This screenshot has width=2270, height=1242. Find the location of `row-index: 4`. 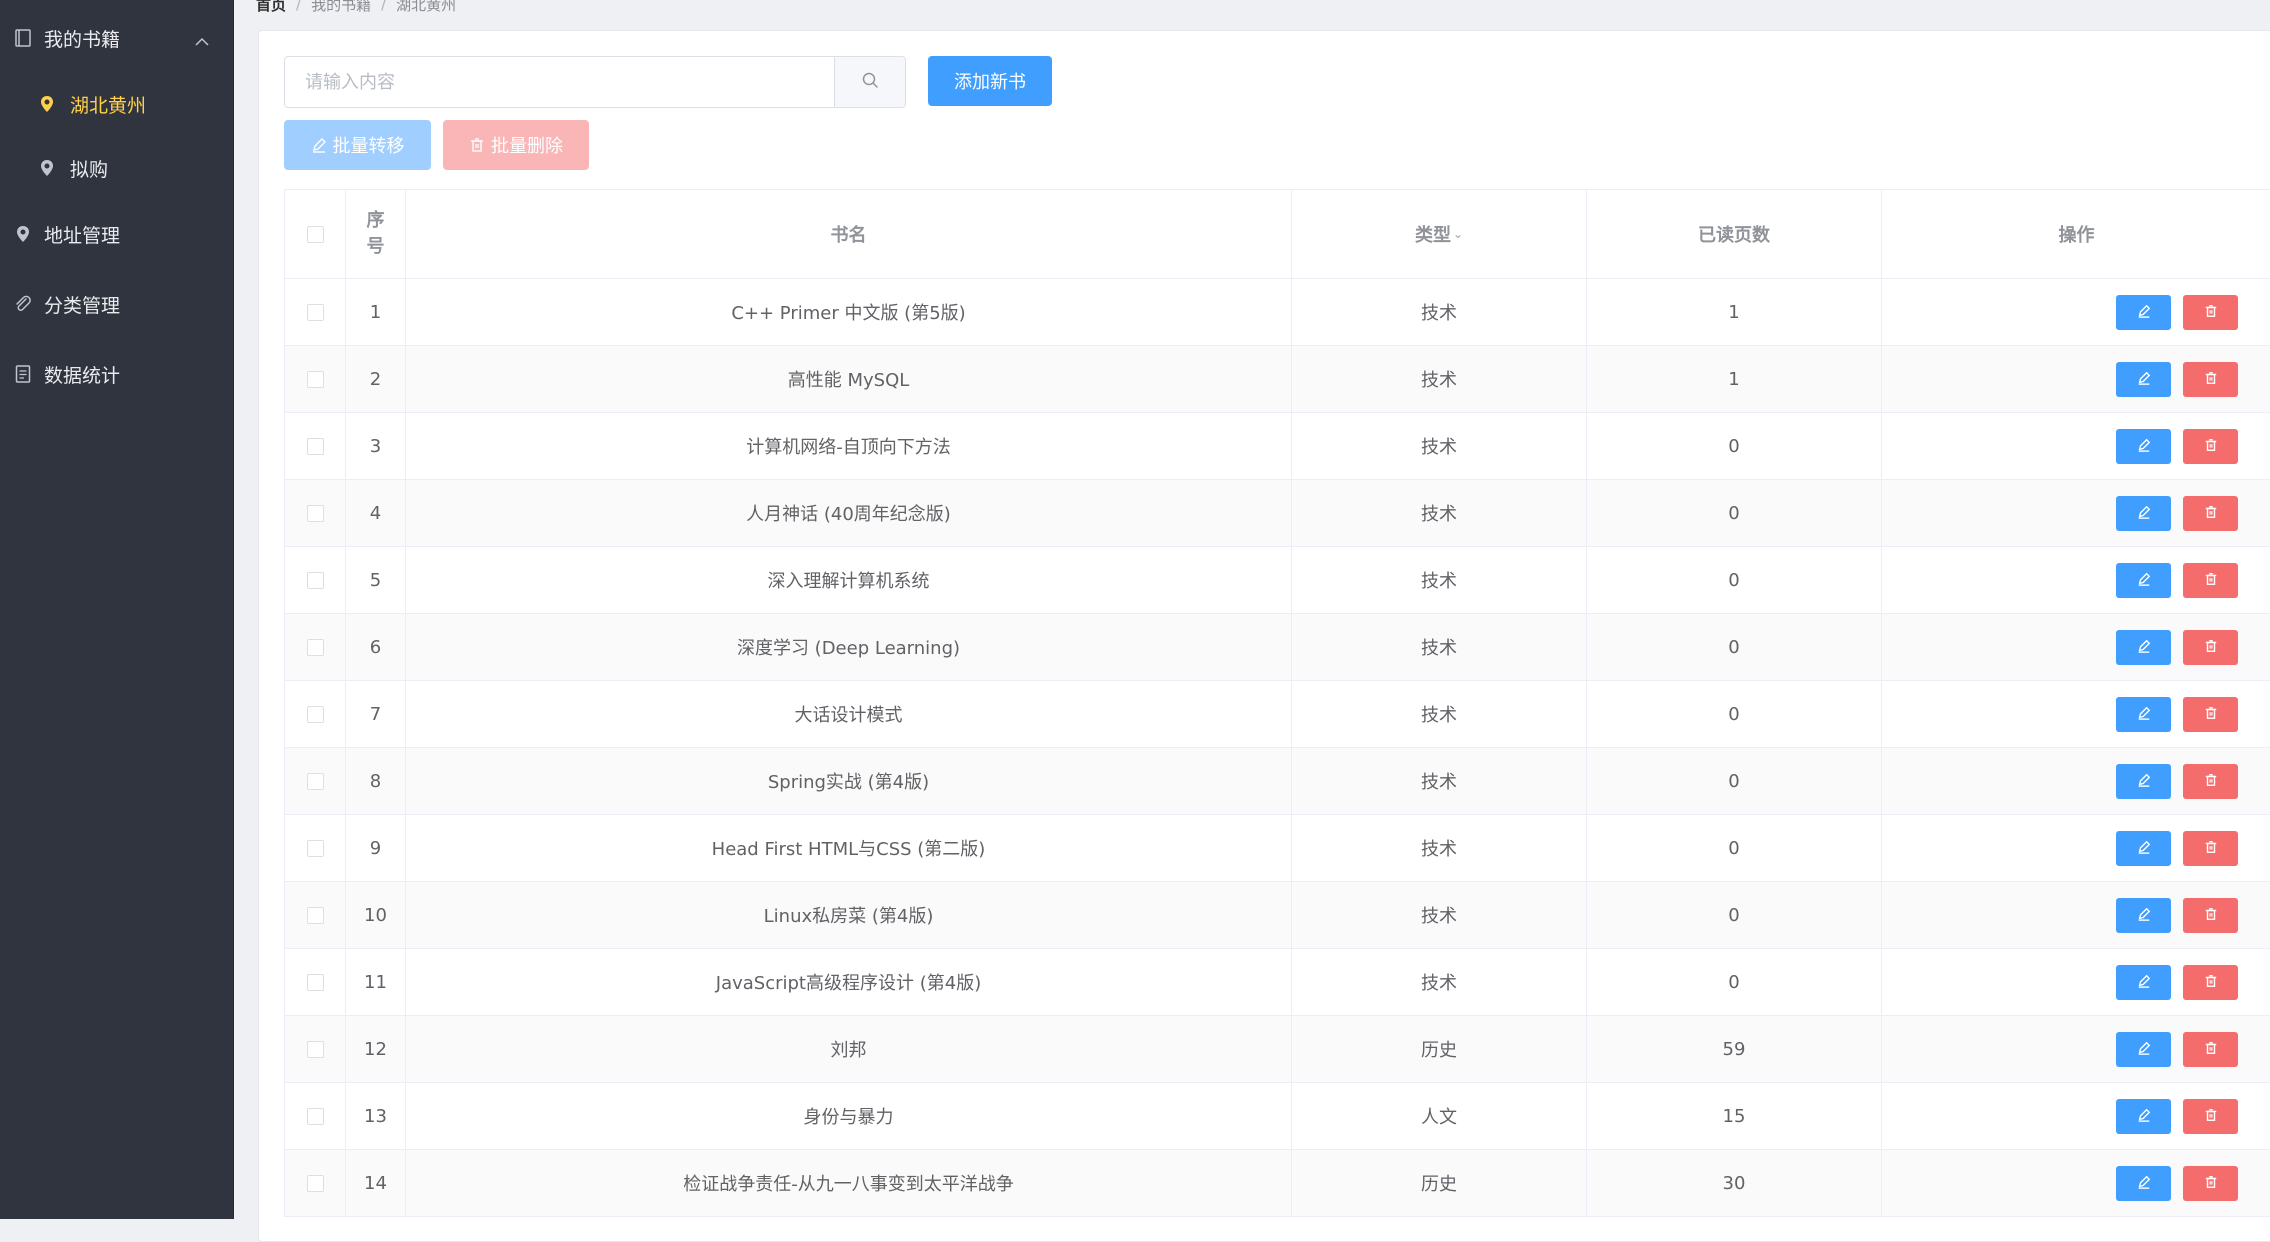

row-index: 4 is located at coordinates (376, 513).